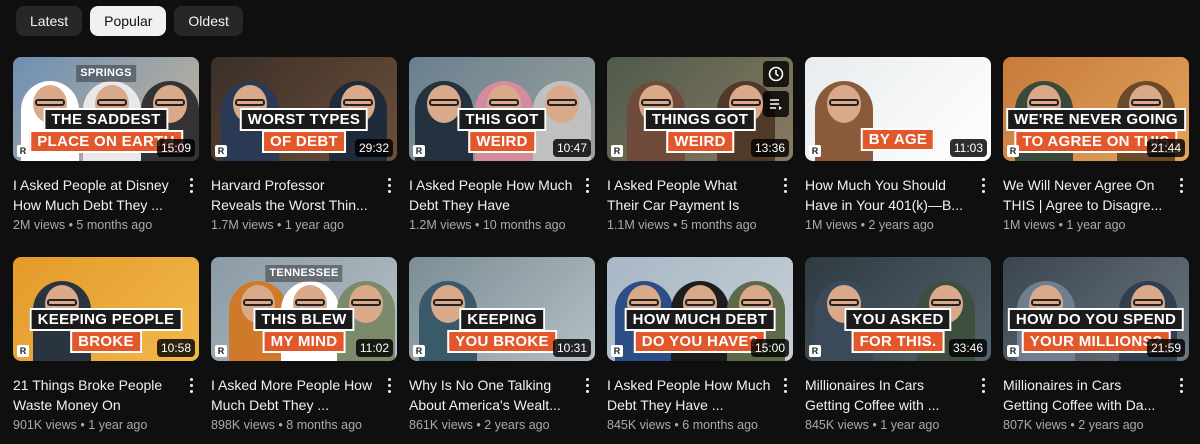 Image resolution: width=1200 pixels, height=444 pixels. What do you see at coordinates (208, 21) in the screenshot?
I see `filter-oldest-chip: Oldest` at bounding box center [208, 21].